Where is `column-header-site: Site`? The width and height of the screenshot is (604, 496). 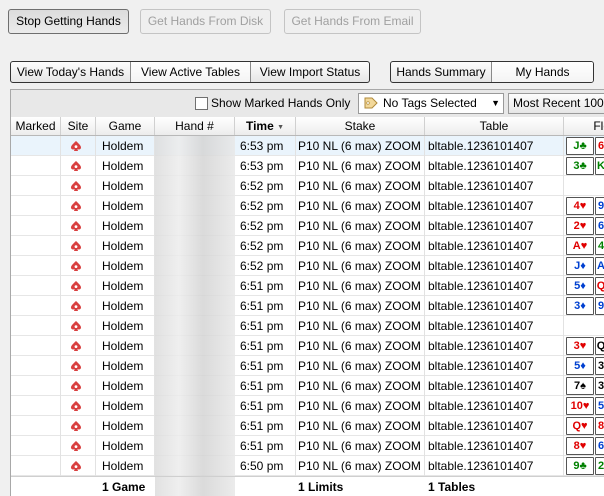
column-header-site: Site is located at coordinates (78, 126).